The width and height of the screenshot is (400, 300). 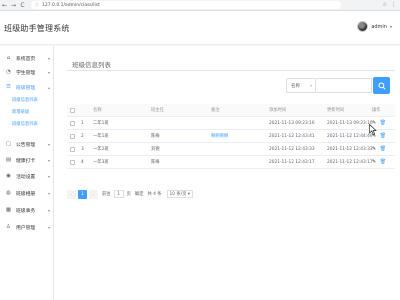 I want to click on album-icon: ◍, so click(x=8, y=193).